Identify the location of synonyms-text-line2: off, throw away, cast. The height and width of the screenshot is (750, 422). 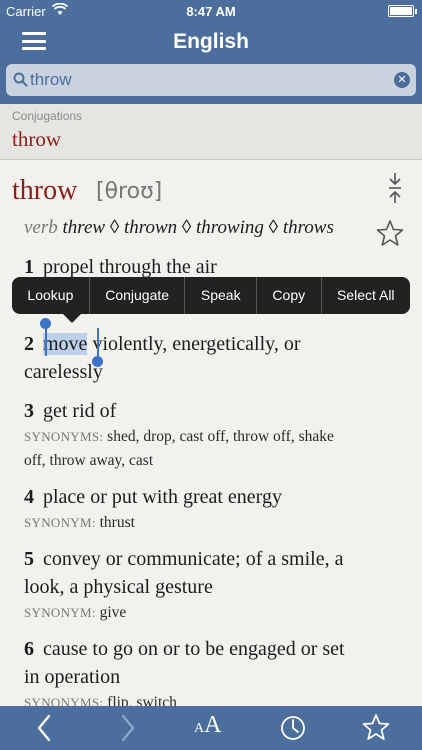
(89, 460).